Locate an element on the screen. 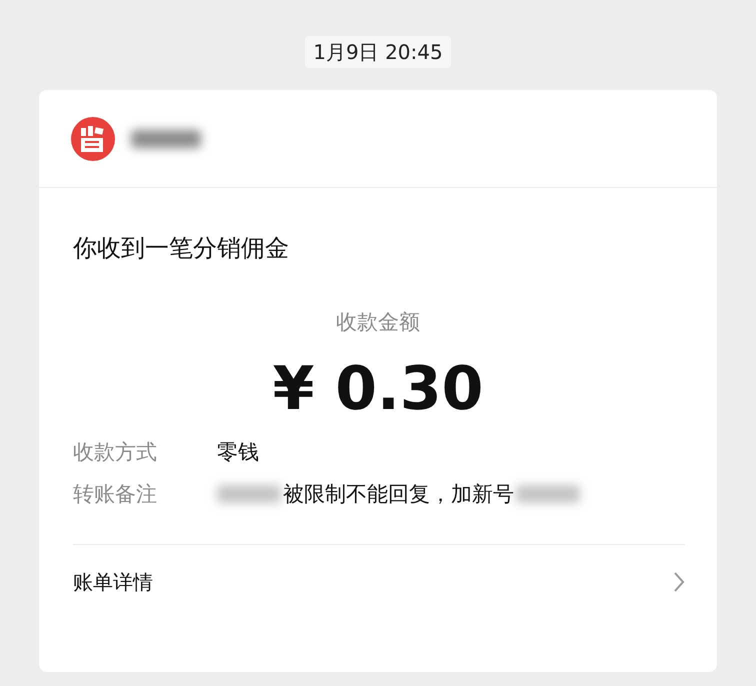 The image size is (756, 686). detail-value: 零钱 is located at coordinates (238, 452).